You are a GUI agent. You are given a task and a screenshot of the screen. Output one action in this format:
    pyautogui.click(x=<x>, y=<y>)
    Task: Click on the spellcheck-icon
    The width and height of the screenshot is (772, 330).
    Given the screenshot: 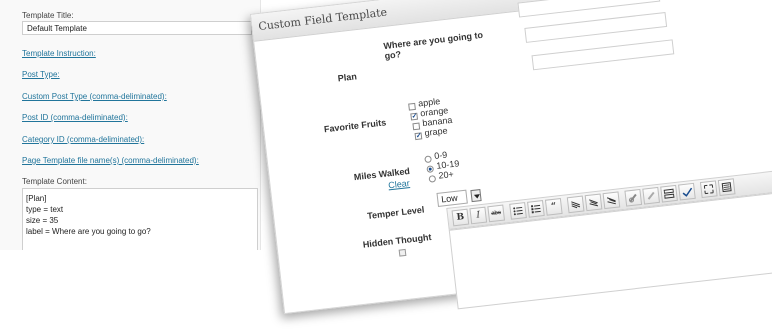 What is the action you would take?
    pyautogui.click(x=687, y=191)
    